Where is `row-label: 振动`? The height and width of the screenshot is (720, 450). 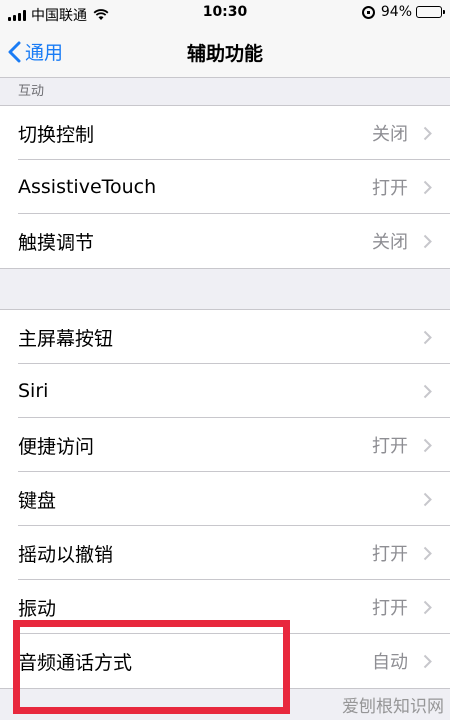
row-label: 振动 is located at coordinates (37, 608).